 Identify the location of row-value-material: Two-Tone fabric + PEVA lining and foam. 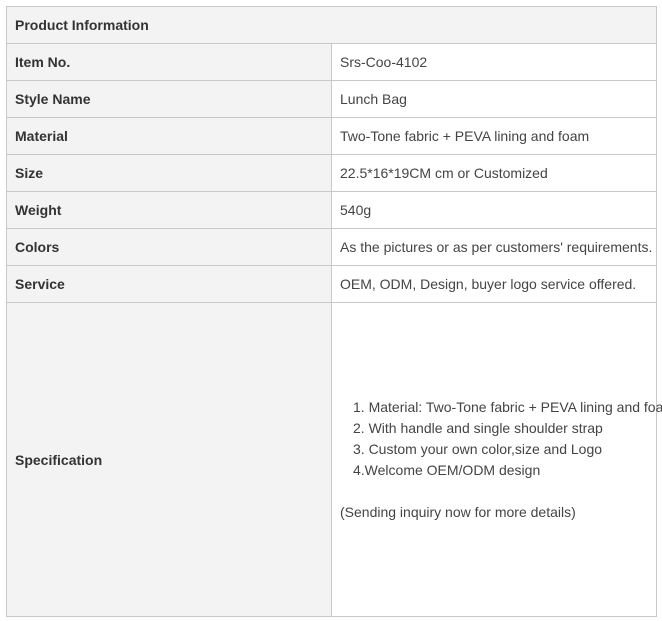
(494, 136).